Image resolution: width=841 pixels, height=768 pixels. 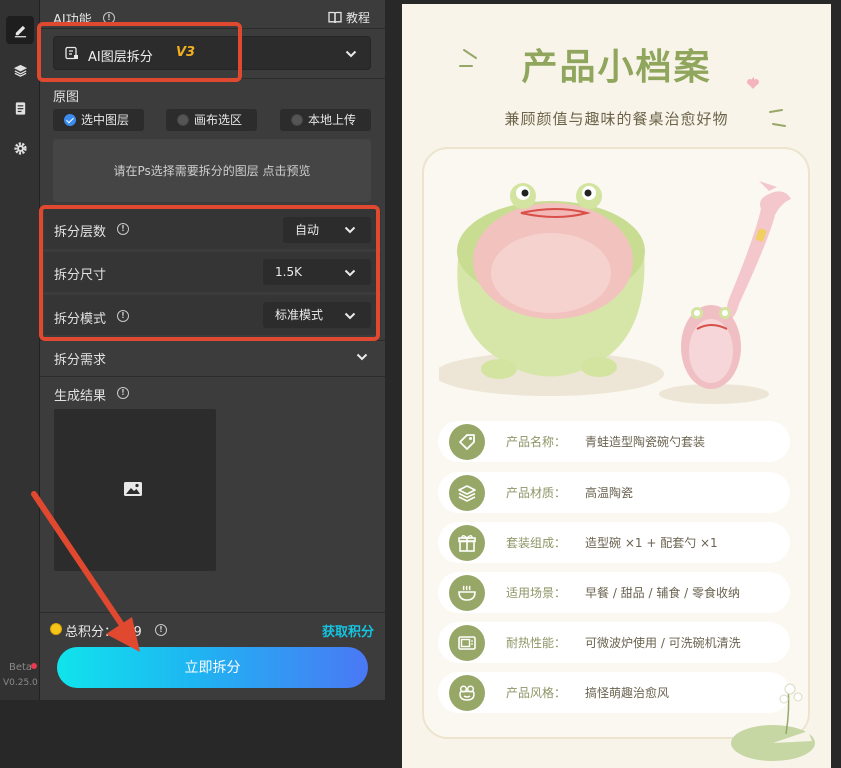 What do you see at coordinates (467, 643) in the screenshot?
I see `microwave-icon` at bounding box center [467, 643].